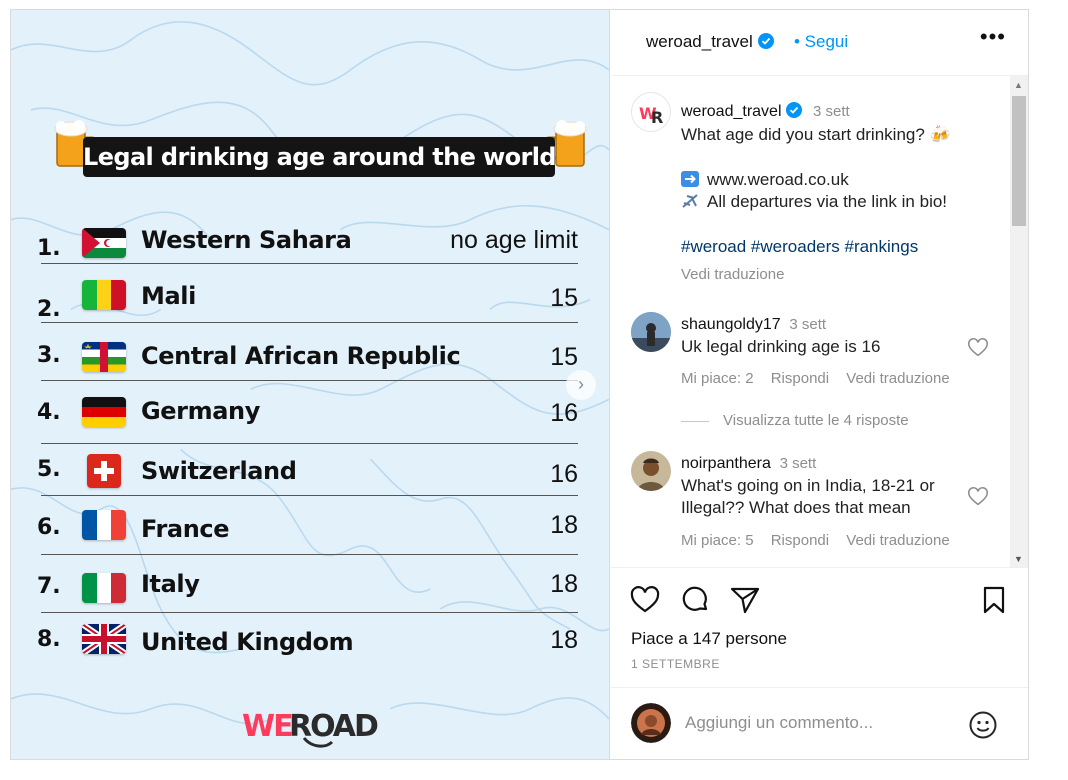 This screenshot has height=780, width=1068. What do you see at coordinates (104, 588) in the screenshot?
I see `italy-flag-icon` at bounding box center [104, 588].